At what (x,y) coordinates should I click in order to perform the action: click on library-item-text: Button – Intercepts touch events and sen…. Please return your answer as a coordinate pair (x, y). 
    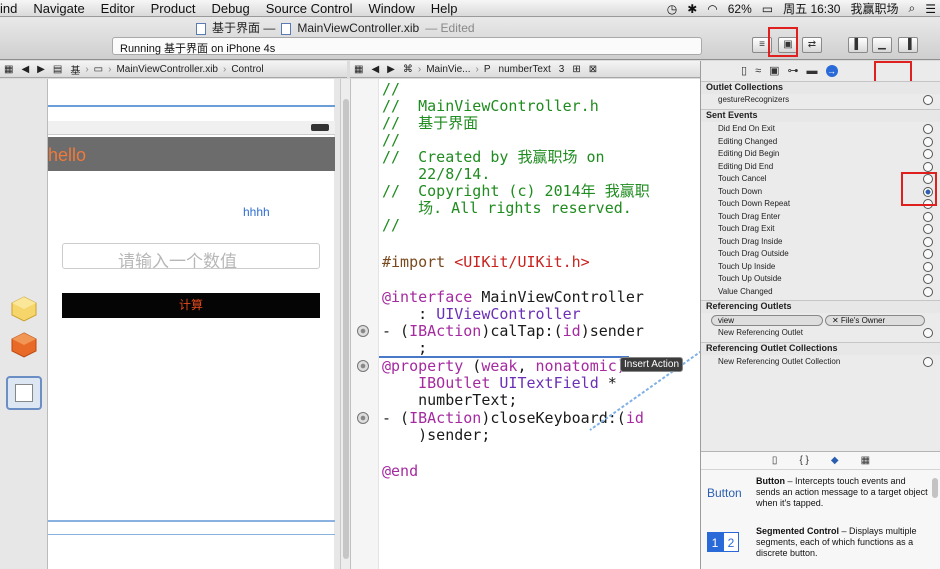
    Looking at the image, I should click on (842, 492).